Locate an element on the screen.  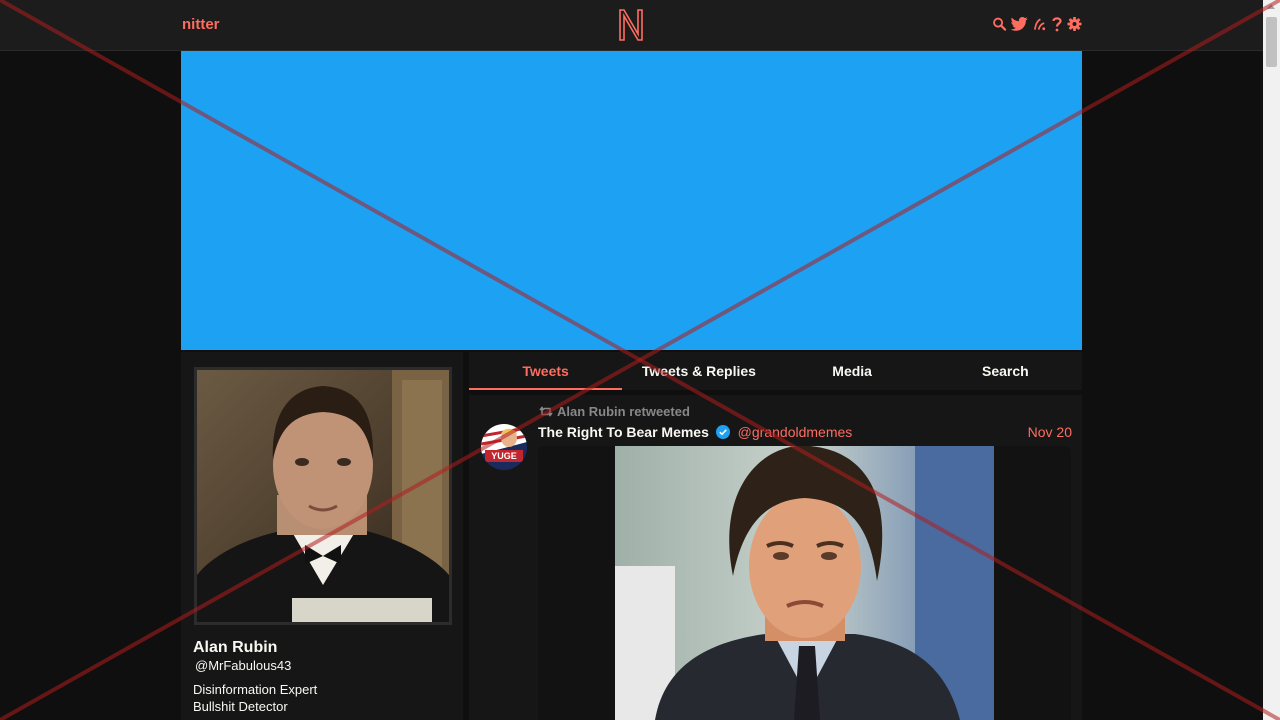
rss-icon is located at coordinates (1039, 24).